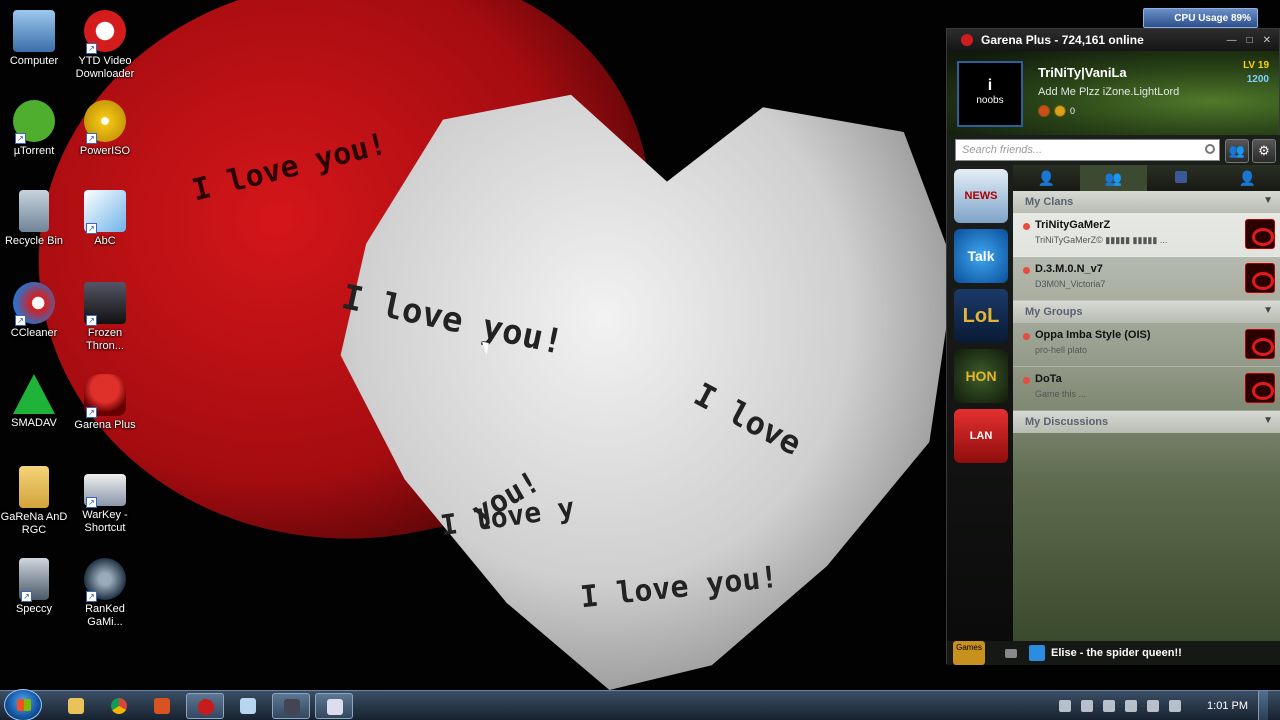  I want to click on avatar-text: noobs, so click(990, 100).